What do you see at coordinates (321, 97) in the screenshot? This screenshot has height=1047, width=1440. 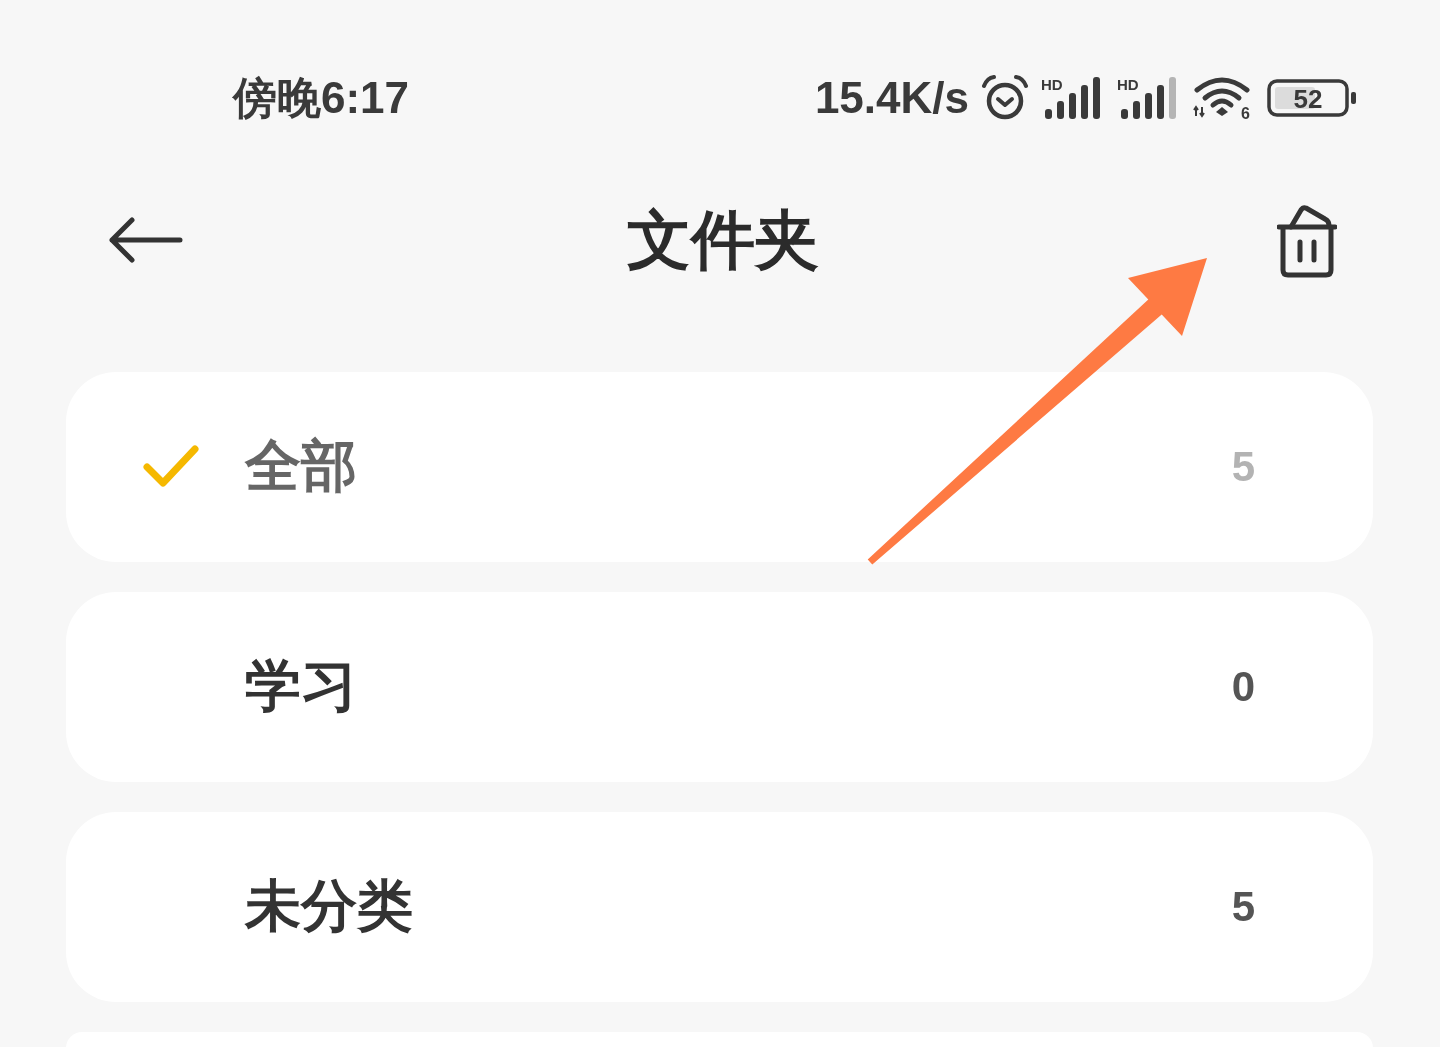 I see `status-time: 傍晚6:17` at bounding box center [321, 97].